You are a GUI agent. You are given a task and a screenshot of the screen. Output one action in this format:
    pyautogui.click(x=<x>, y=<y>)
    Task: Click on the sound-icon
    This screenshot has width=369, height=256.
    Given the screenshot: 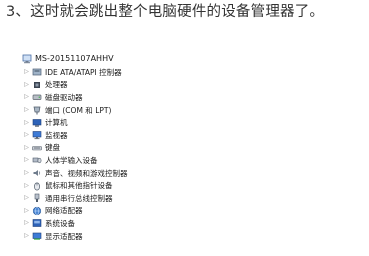 What is the action you would take?
    pyautogui.click(x=37, y=173)
    